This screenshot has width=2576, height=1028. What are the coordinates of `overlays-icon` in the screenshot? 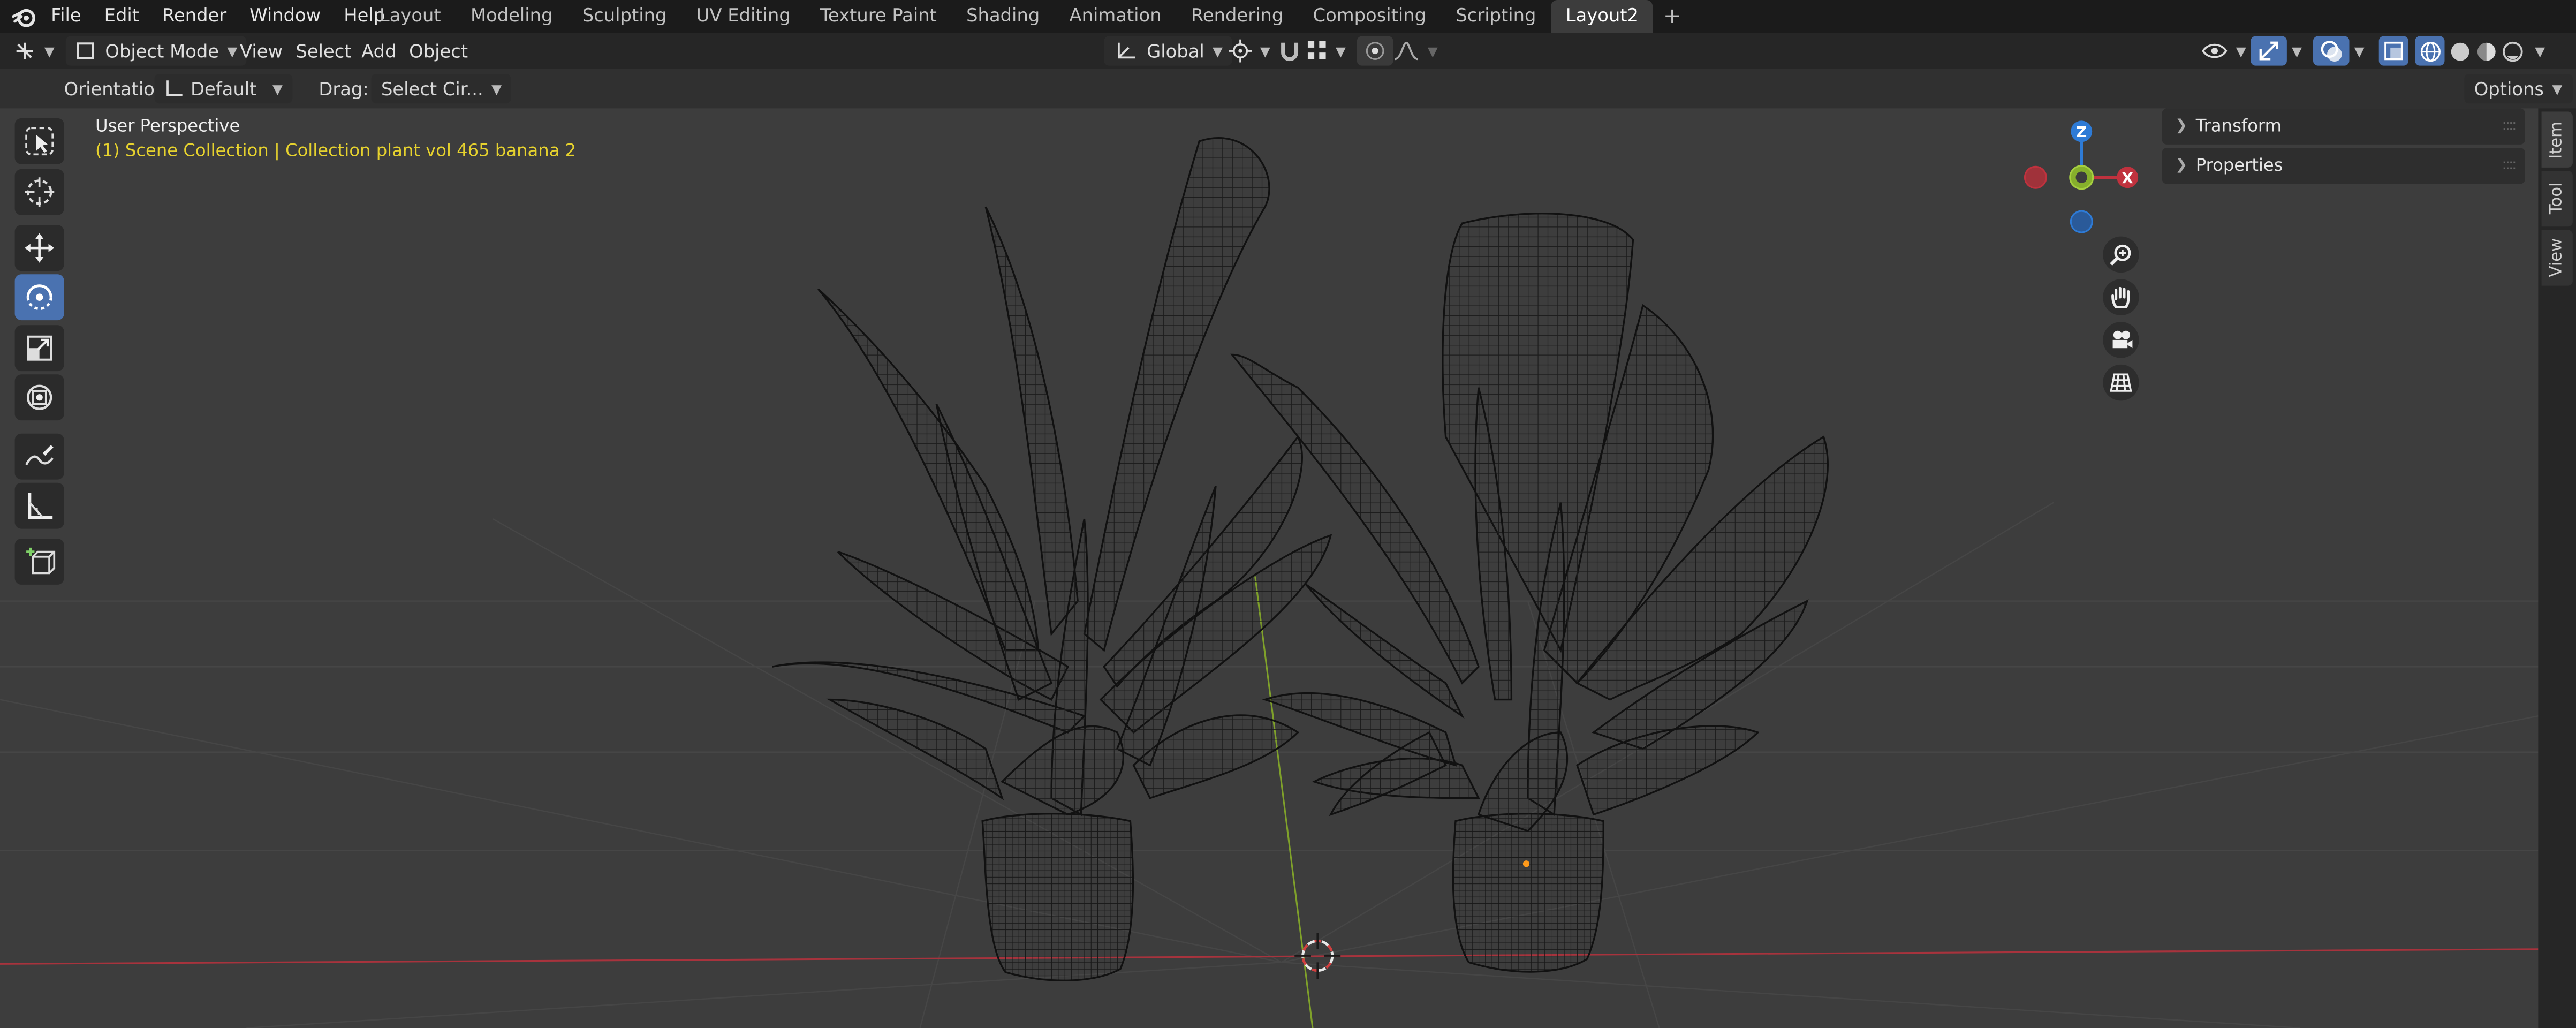 It's located at (2331, 51).